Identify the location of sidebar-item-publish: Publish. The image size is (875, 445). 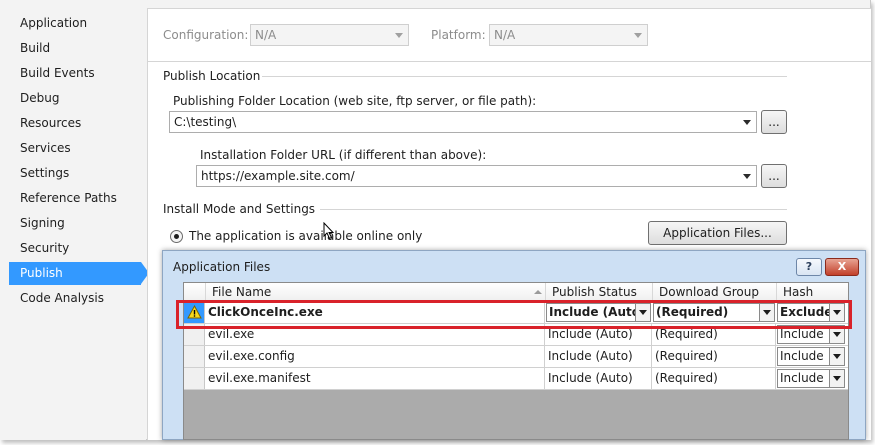
(75, 273).